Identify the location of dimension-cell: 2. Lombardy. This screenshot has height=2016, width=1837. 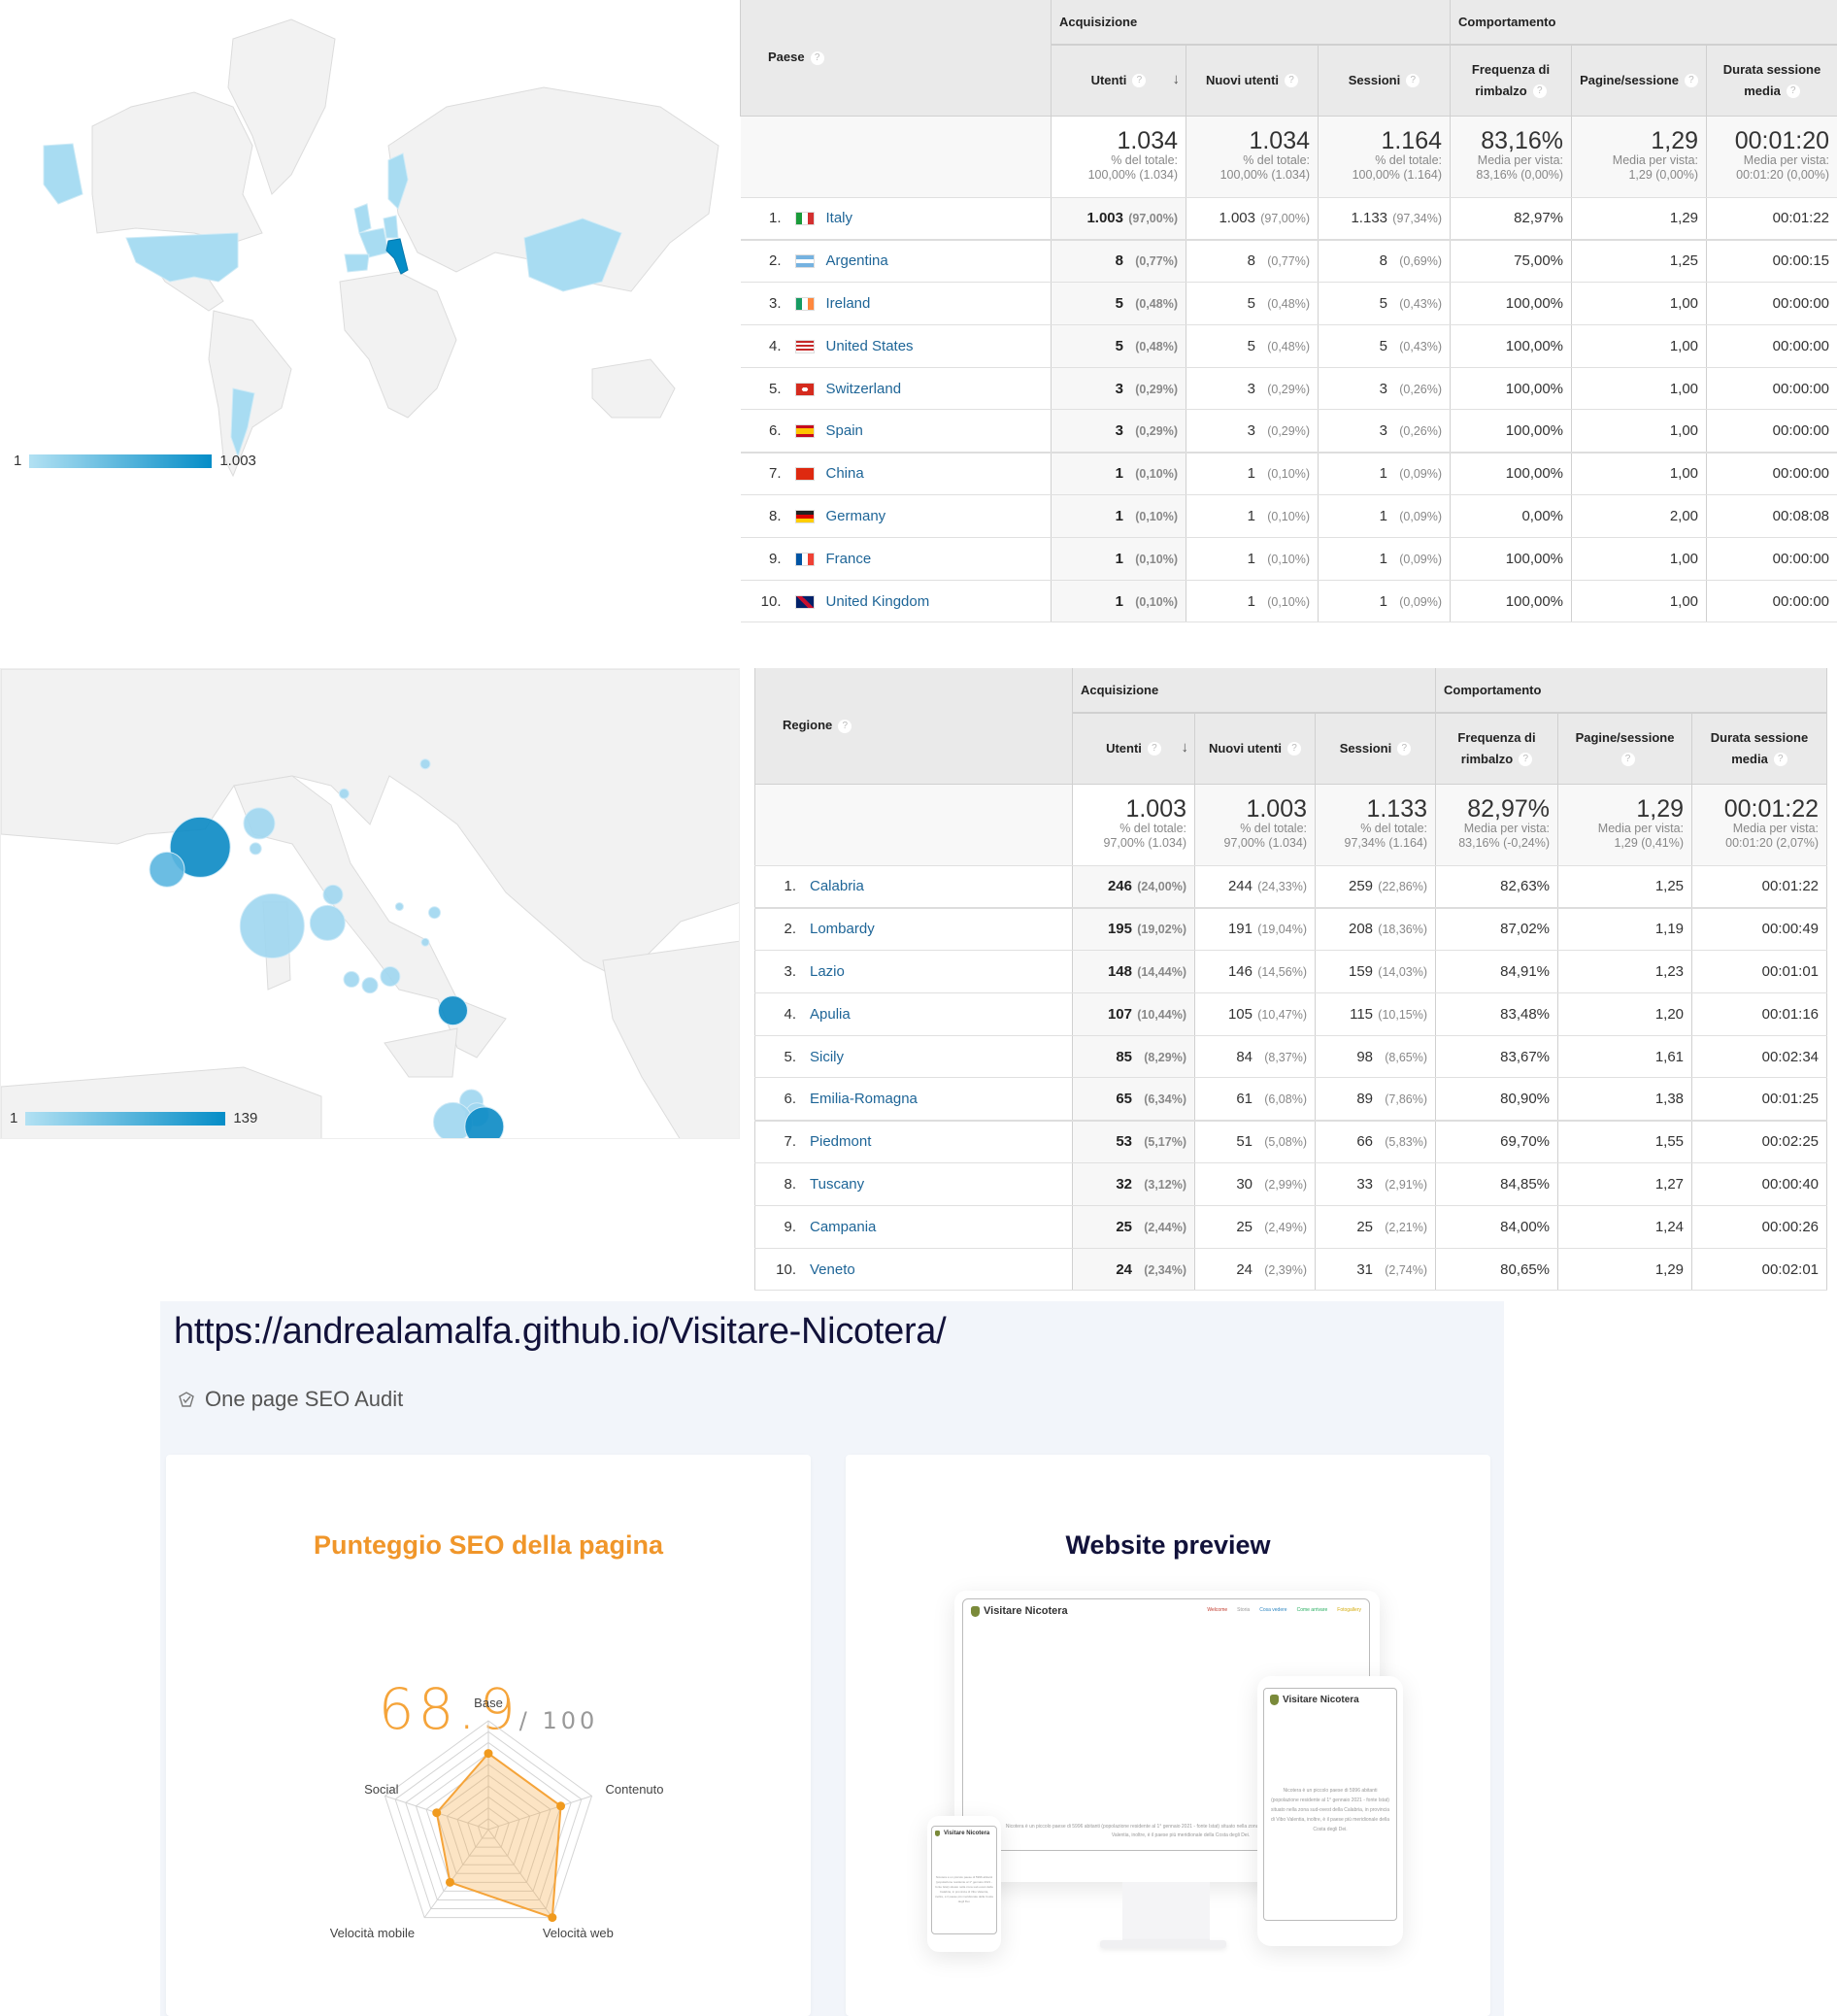
(913, 929).